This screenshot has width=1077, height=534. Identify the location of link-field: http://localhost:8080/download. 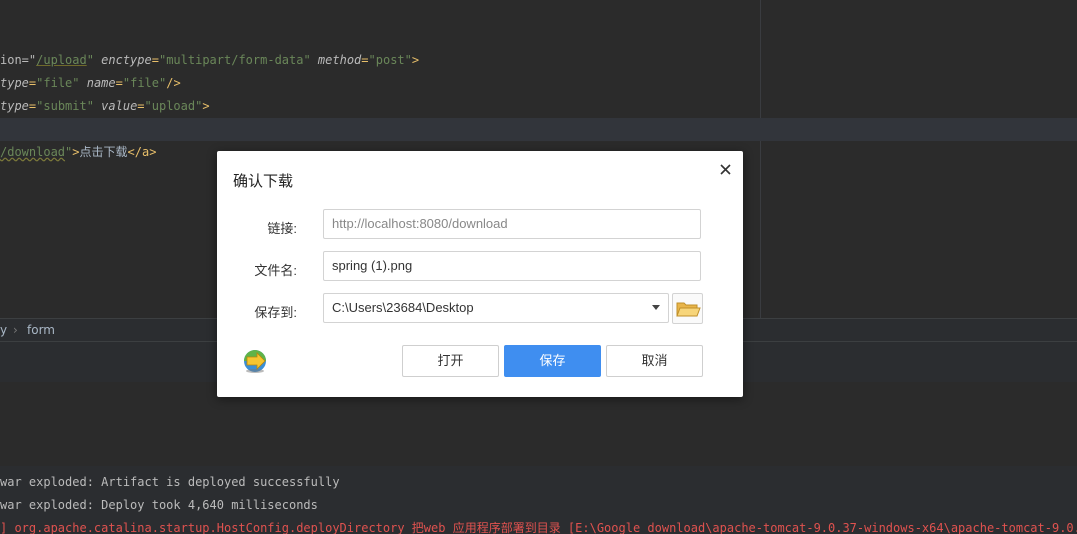
(512, 224).